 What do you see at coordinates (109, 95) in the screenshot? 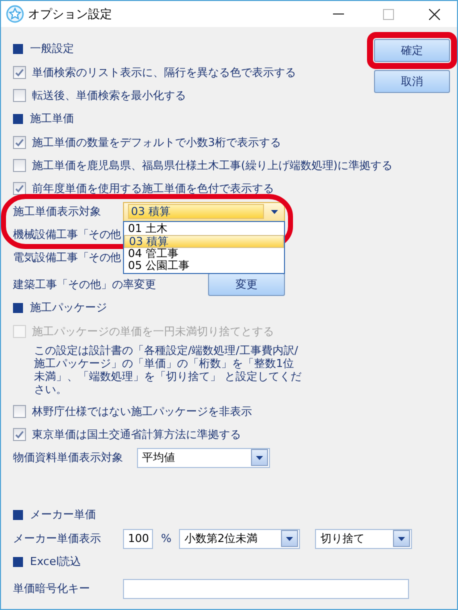
I see `checkbox-label: 転送後、単価検索を最小化する` at bounding box center [109, 95].